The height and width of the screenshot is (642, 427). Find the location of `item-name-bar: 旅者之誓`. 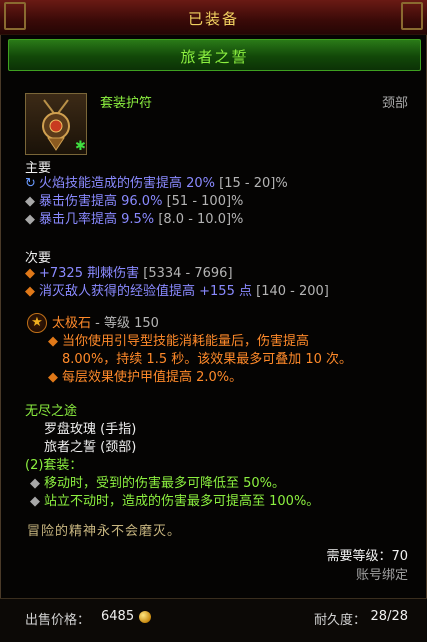

item-name-bar: 旅者之誓 is located at coordinates (214, 55).